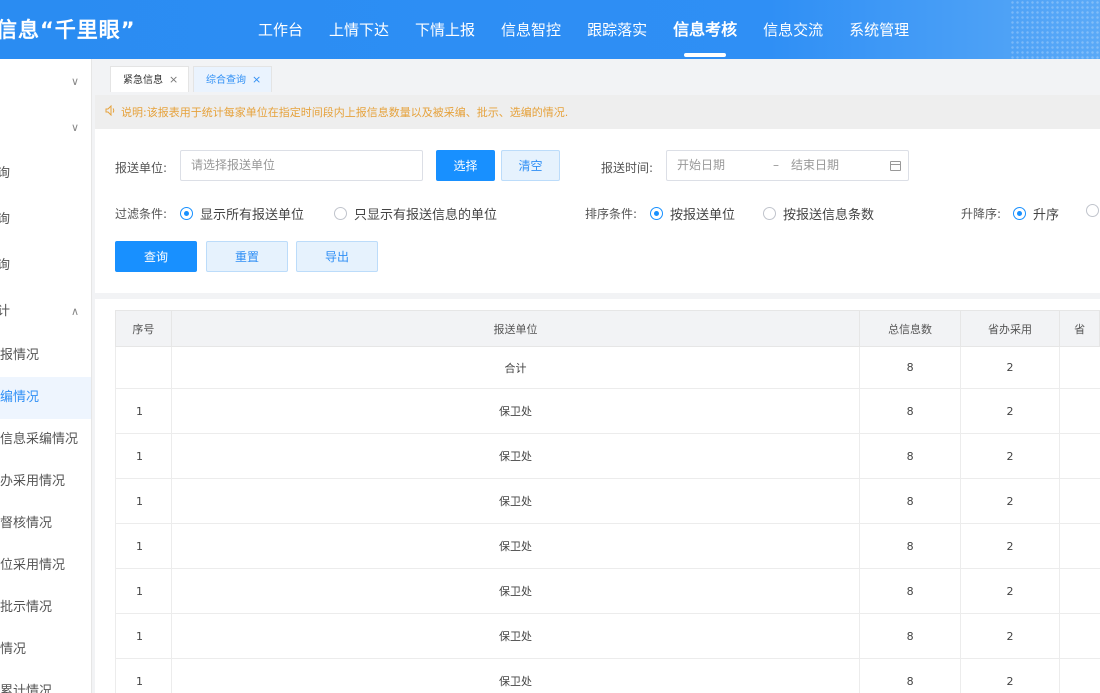 This screenshot has height=693, width=1100. I want to click on sort-by-unit-radio: 按报送单位, so click(692, 213).